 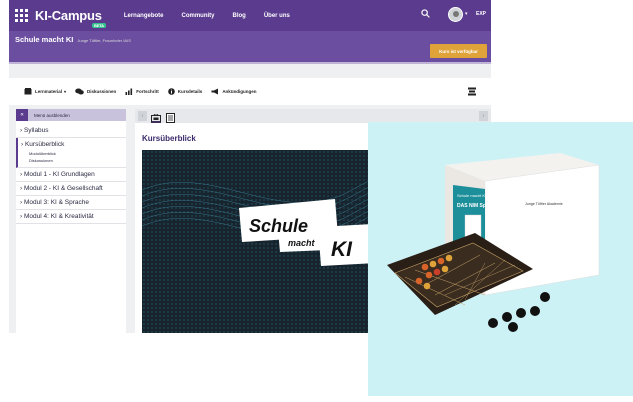 I want to click on sidebar-item-modul-3: › Modul 3: KI & Sprache, so click(x=71, y=203).